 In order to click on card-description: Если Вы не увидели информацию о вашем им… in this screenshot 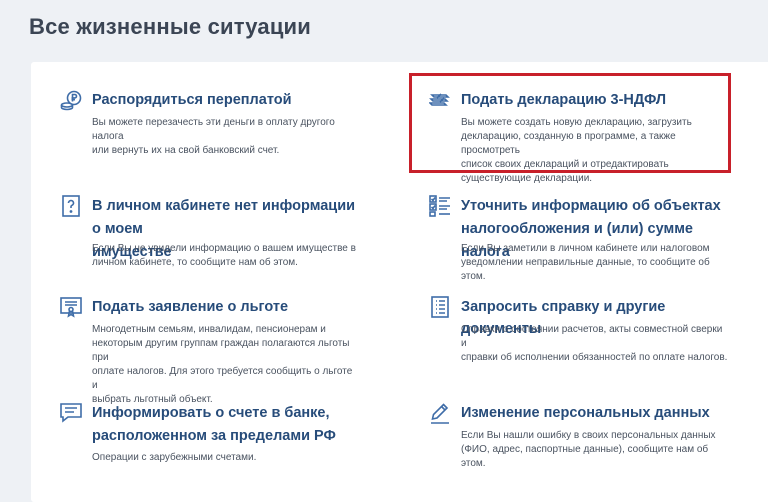, I will do `click(224, 255)`.